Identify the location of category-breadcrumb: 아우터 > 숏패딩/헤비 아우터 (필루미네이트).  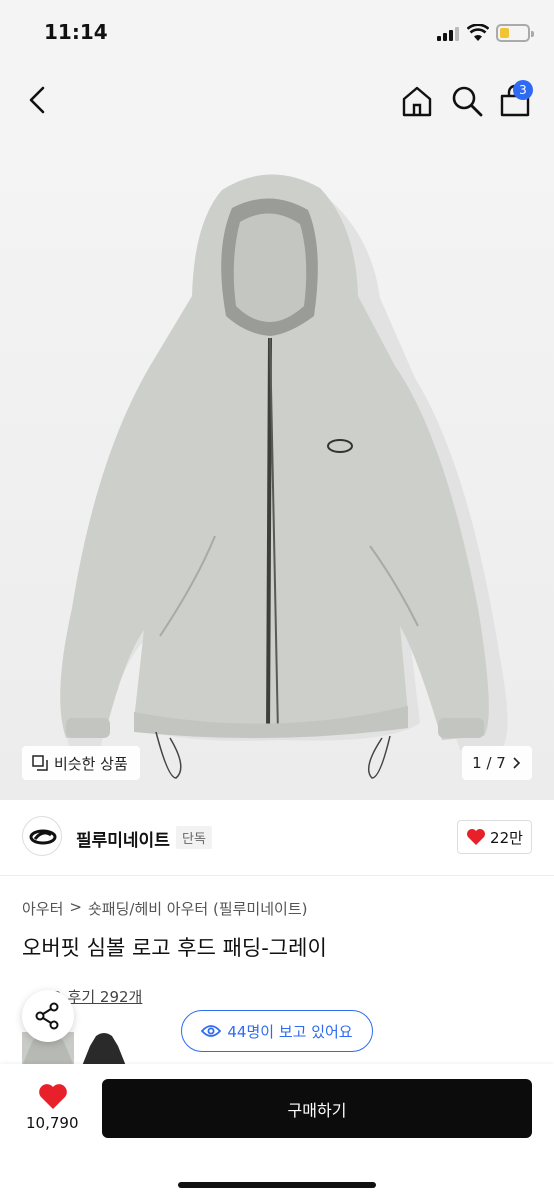
(164, 908).